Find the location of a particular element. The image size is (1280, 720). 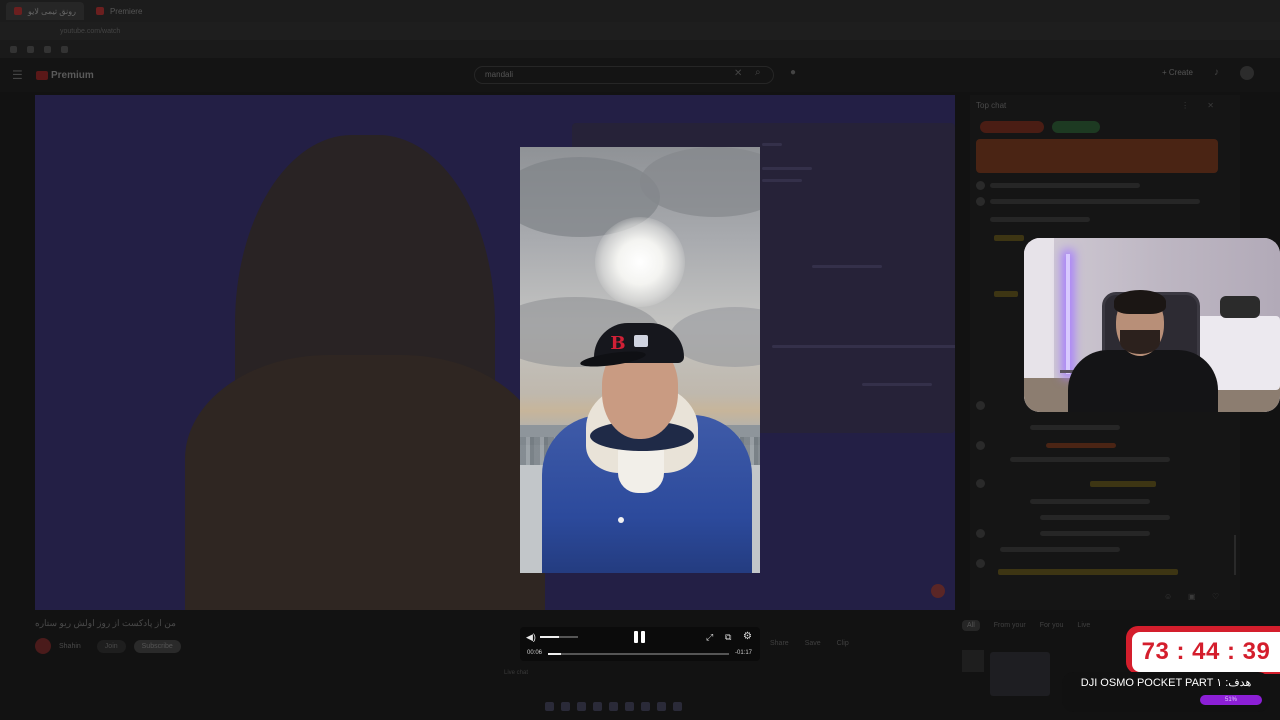

microphone-icon: ● is located at coordinates (793, 72).